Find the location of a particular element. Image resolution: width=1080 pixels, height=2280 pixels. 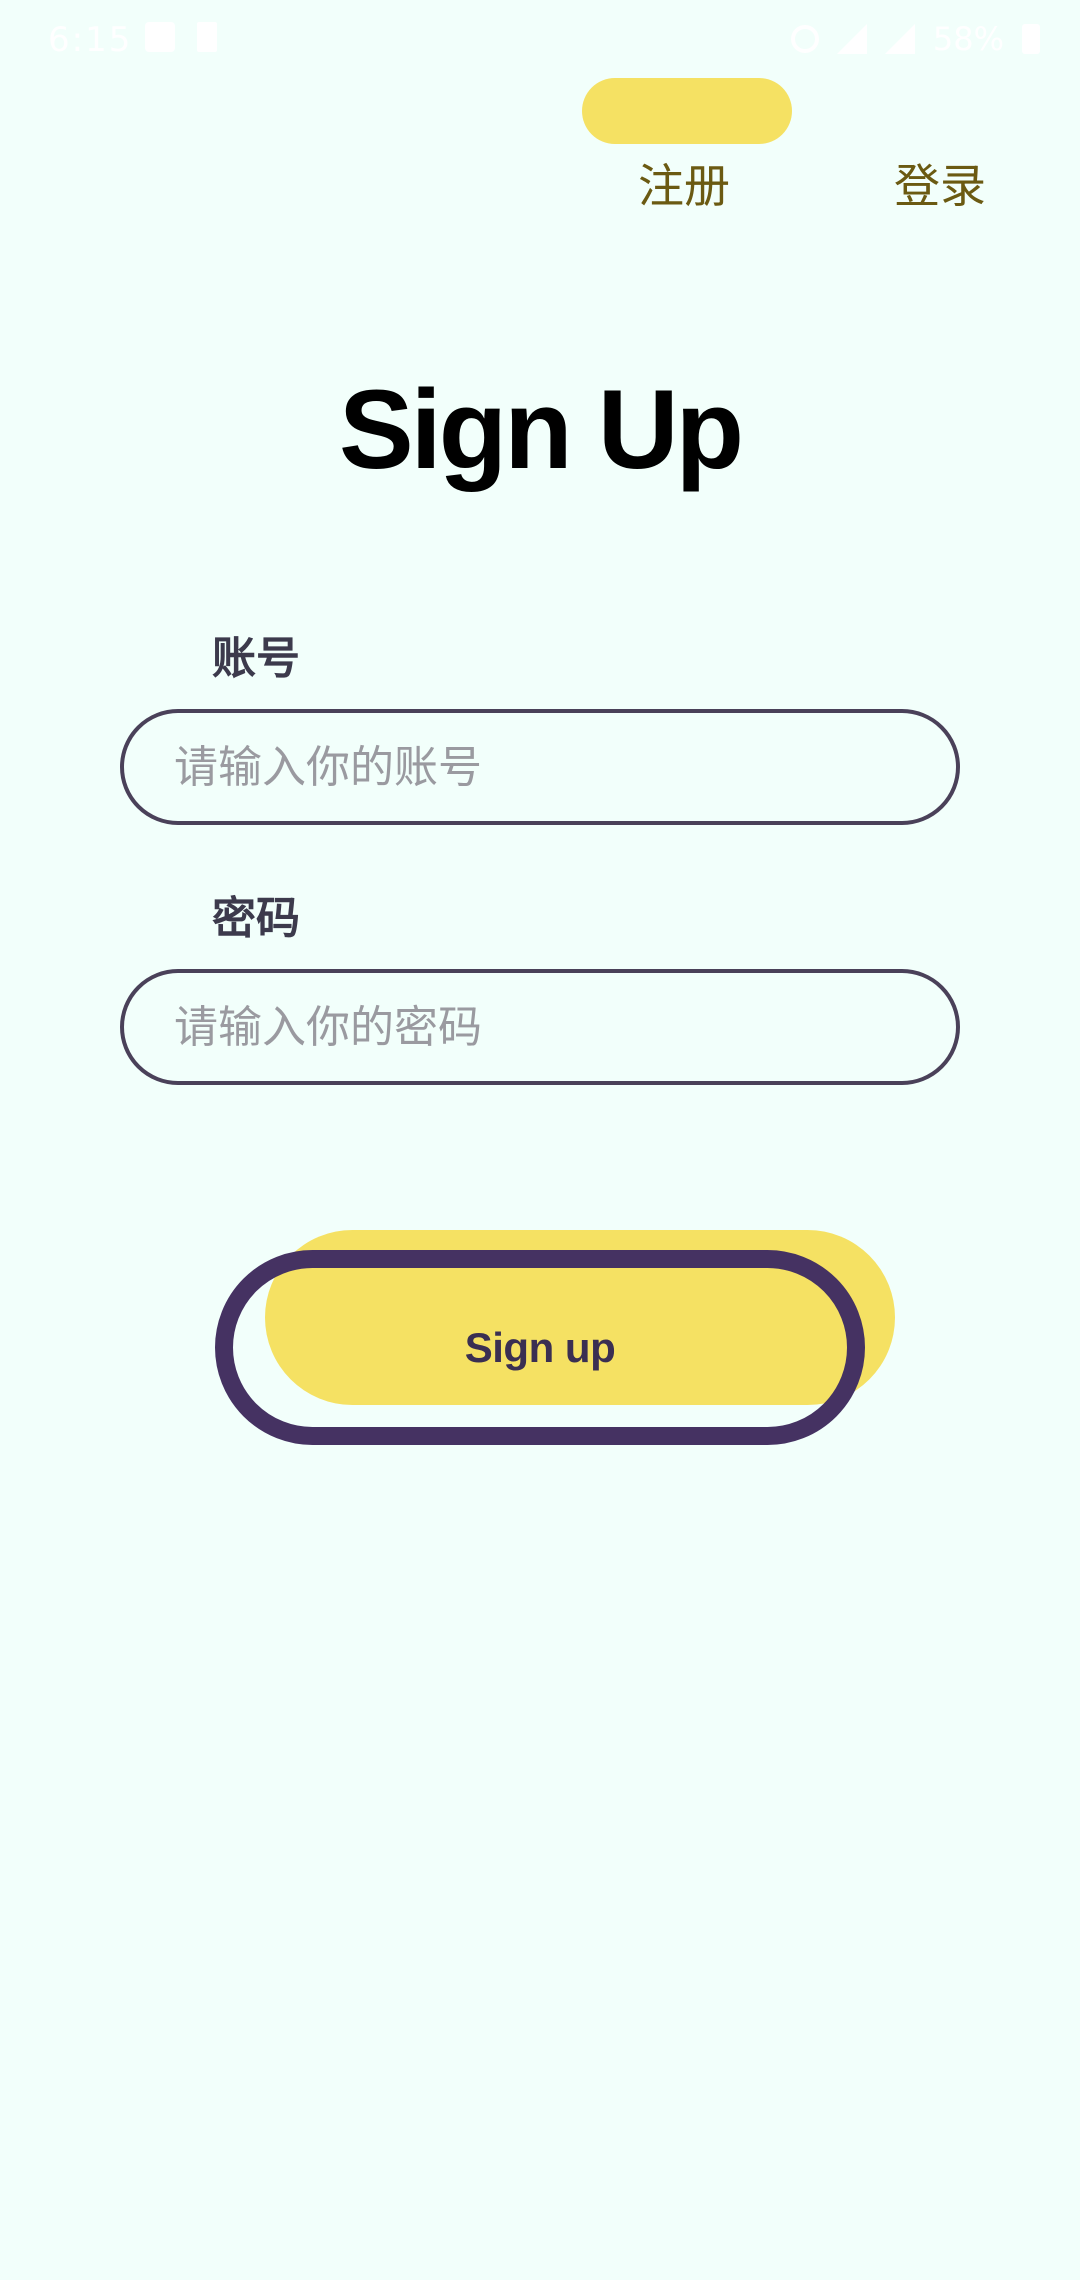

signup-button-label: Sign up is located at coordinates (540, 1347).